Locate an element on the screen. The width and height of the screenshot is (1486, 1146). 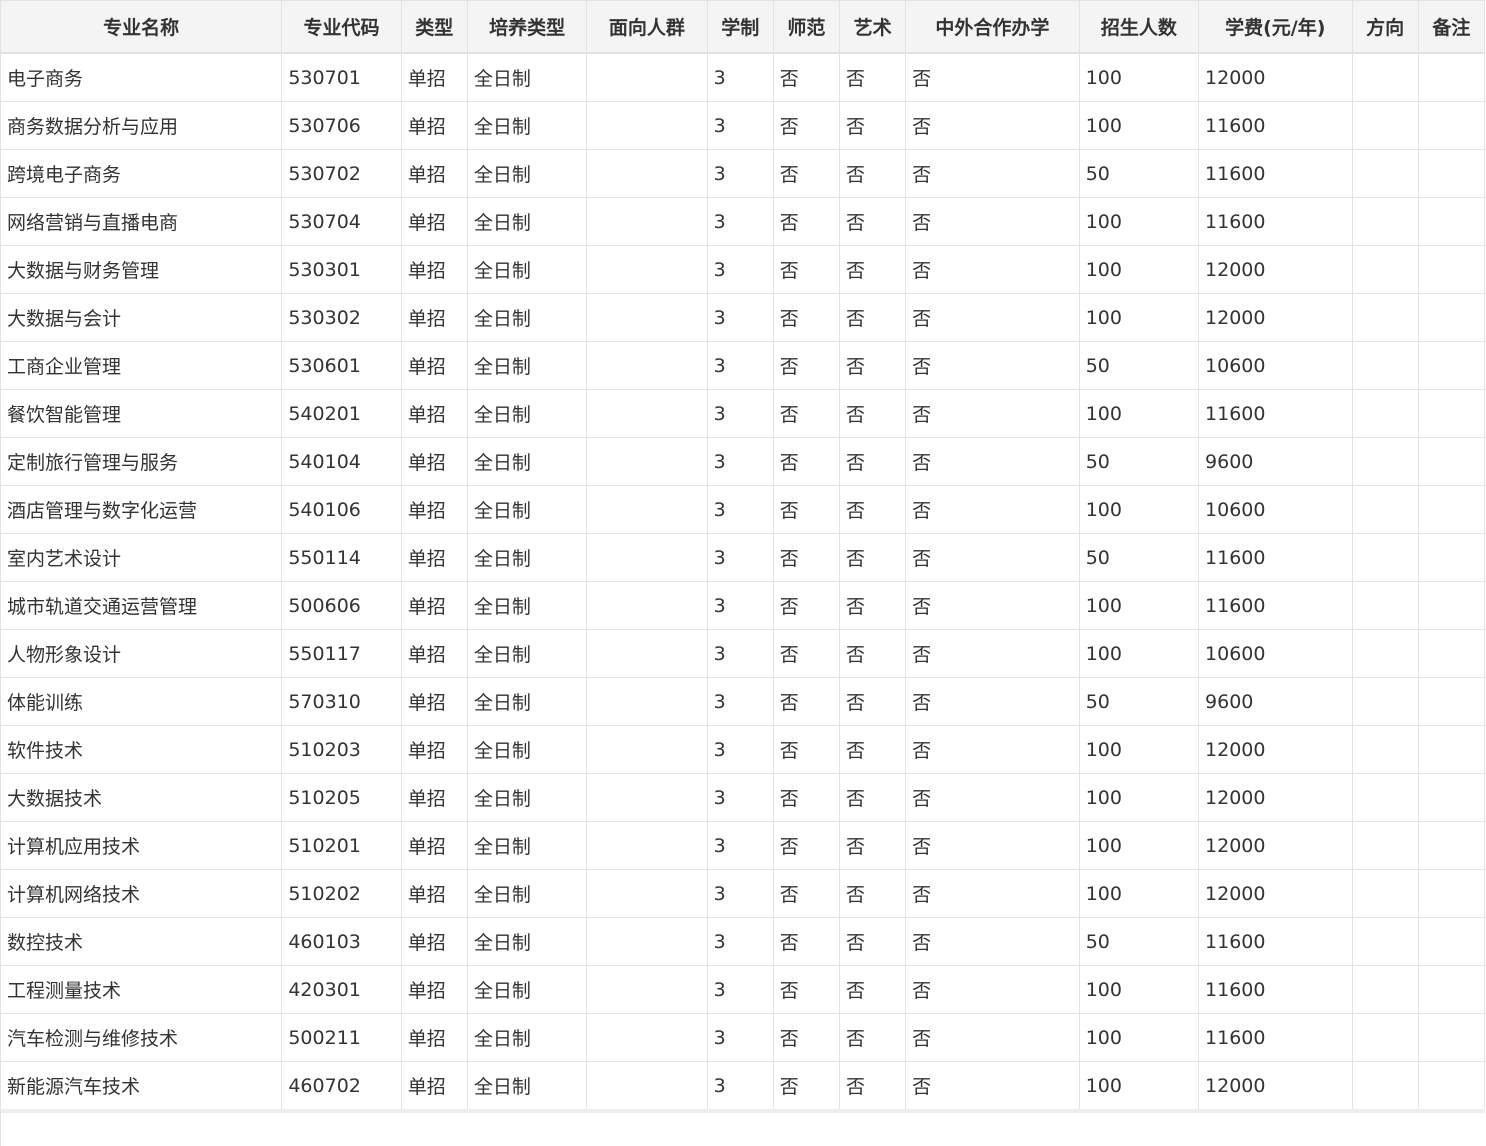
cell-tuition: 9600 is located at coordinates (1275, 701).